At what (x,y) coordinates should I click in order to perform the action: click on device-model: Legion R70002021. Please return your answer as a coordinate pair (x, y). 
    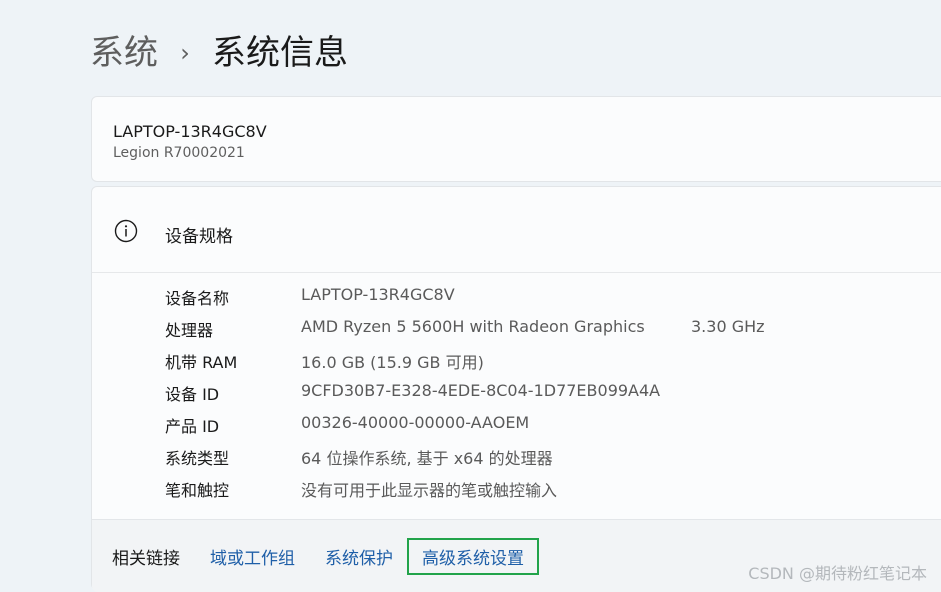
    Looking at the image, I should click on (179, 153).